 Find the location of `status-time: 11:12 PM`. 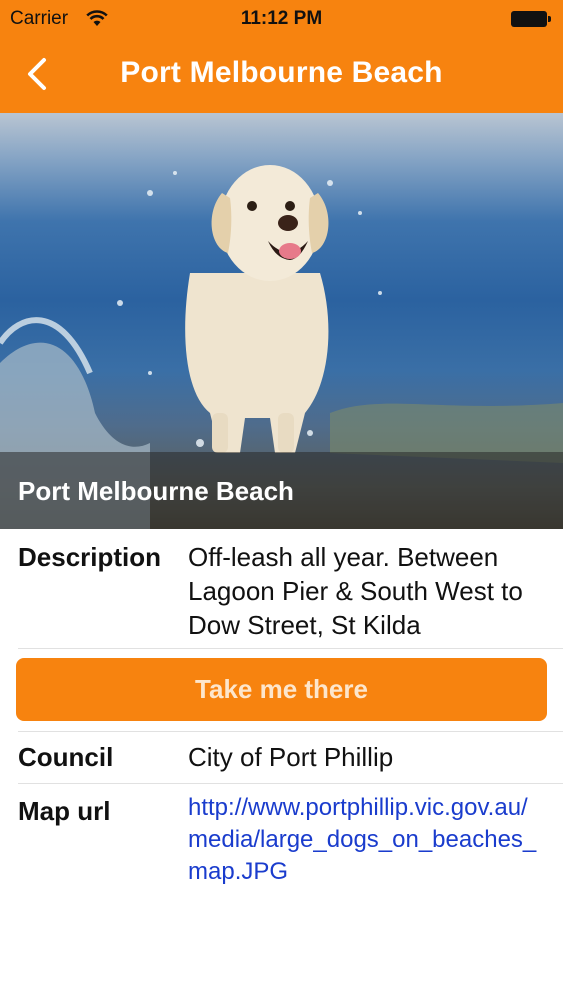

status-time: 11:12 PM is located at coordinates (281, 18).